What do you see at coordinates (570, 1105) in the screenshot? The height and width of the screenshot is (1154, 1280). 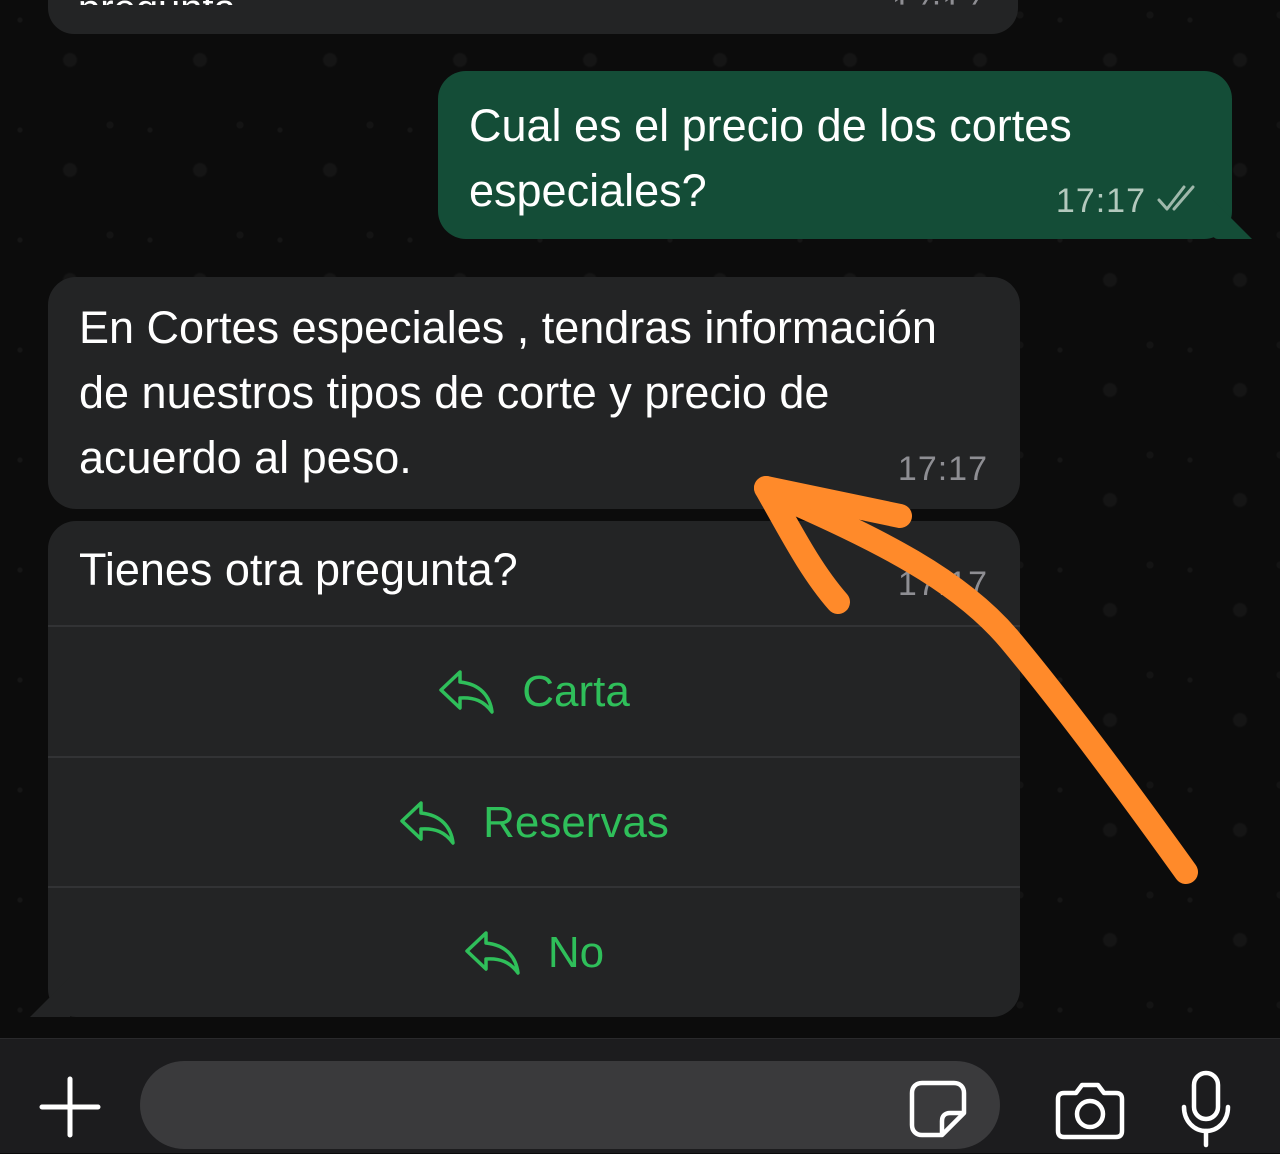 I see `message-input` at bounding box center [570, 1105].